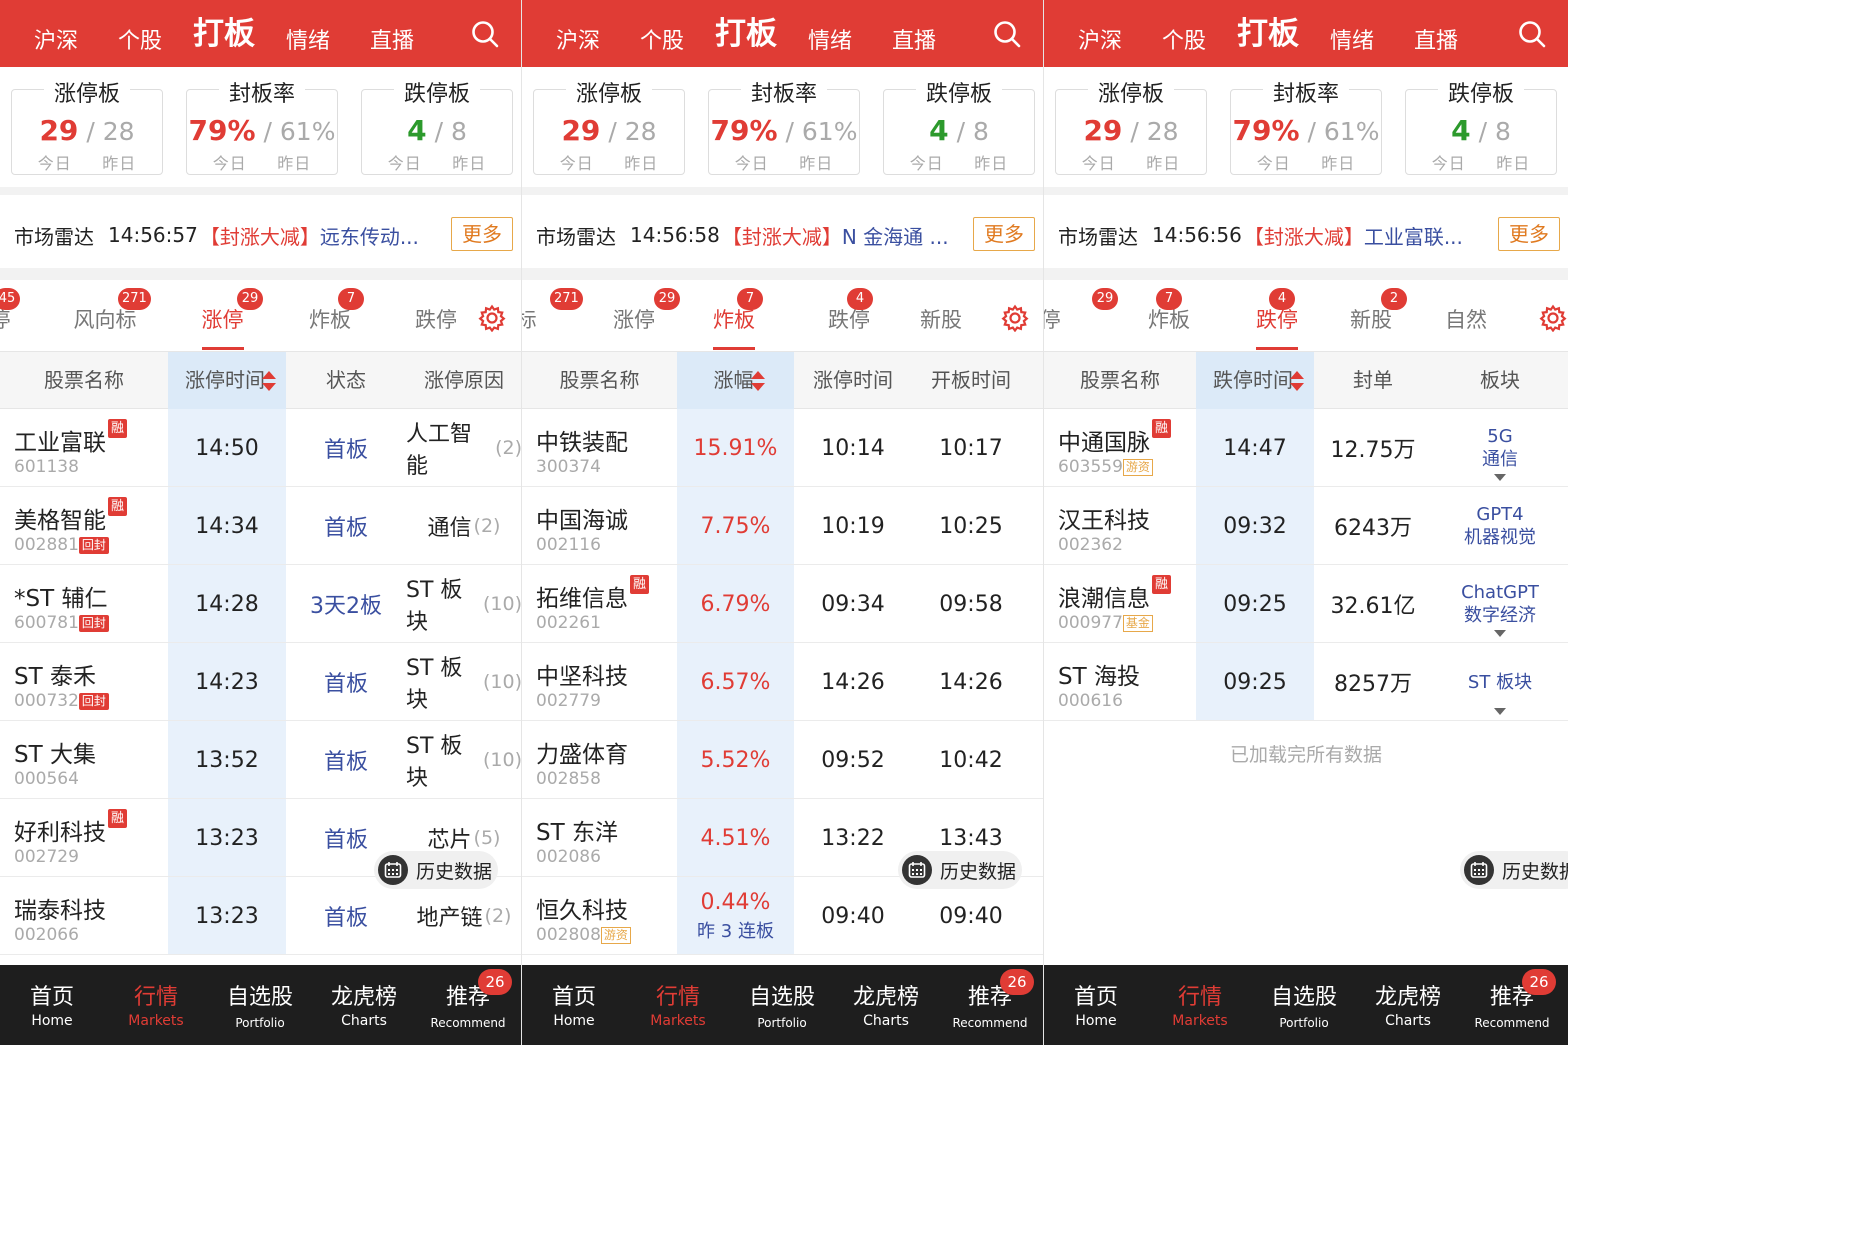 The image size is (1873, 1247). I want to click on tab-3: 跌停 4, so click(849, 316).